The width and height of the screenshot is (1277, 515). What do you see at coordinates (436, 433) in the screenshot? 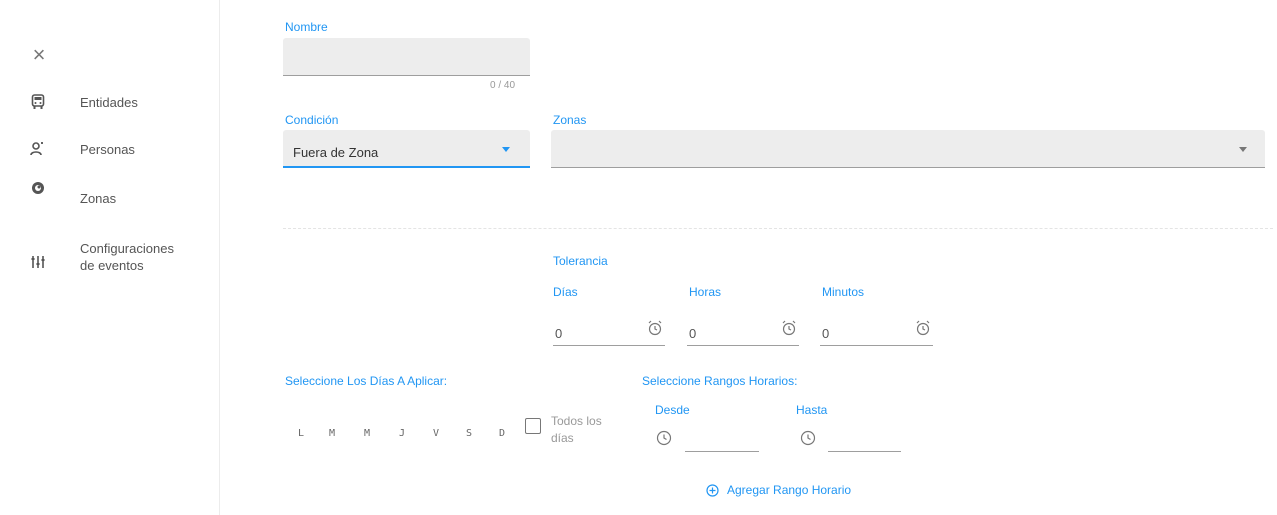
I see `day-toggle-v: V` at bounding box center [436, 433].